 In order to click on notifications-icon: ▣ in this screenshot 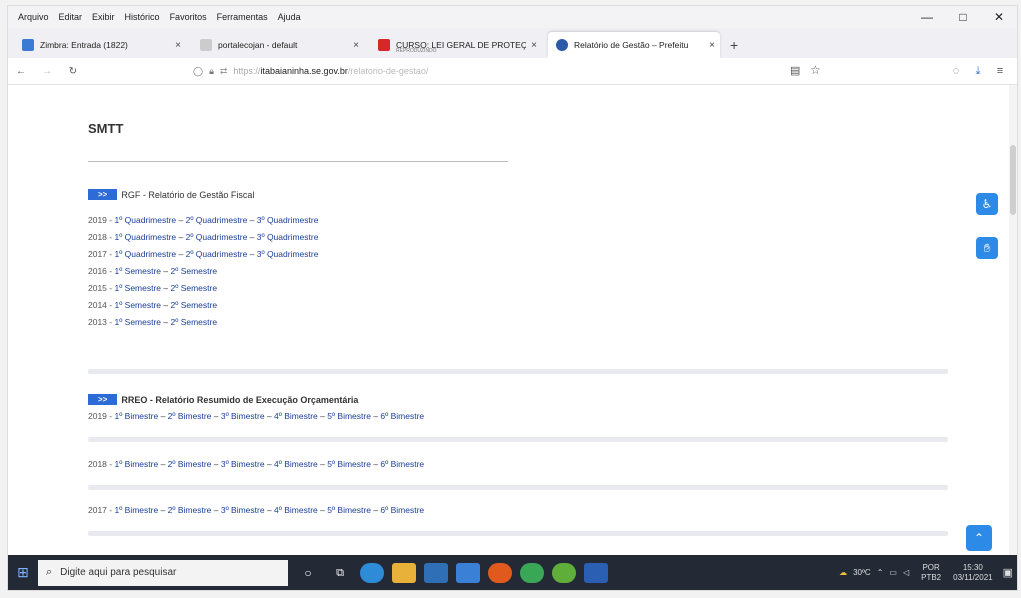, I will do `click(1008, 572)`.